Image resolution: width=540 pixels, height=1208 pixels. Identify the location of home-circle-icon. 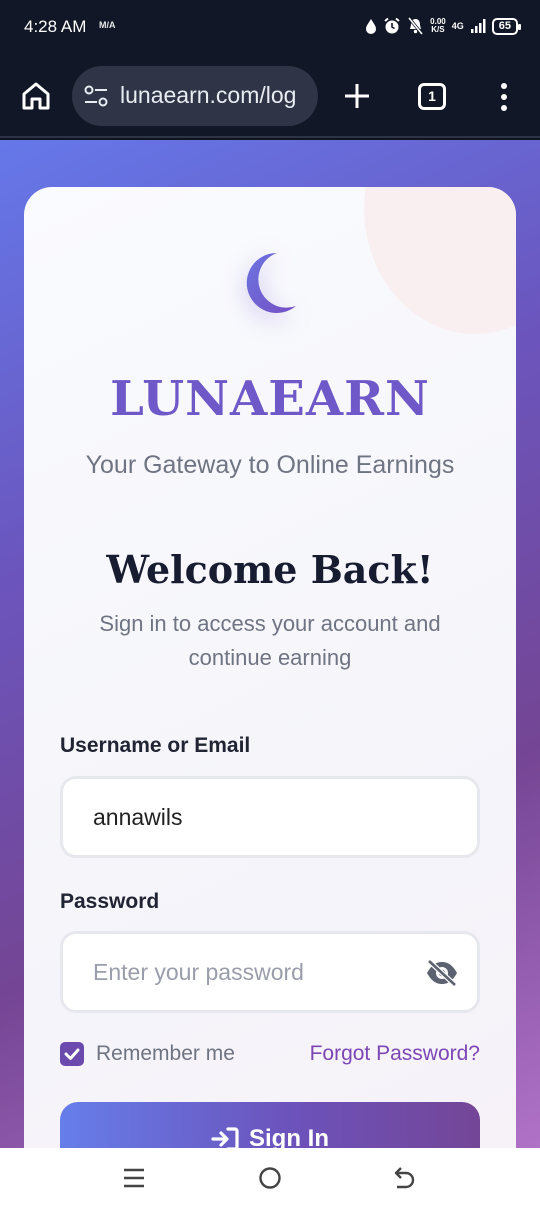
(270, 1178).